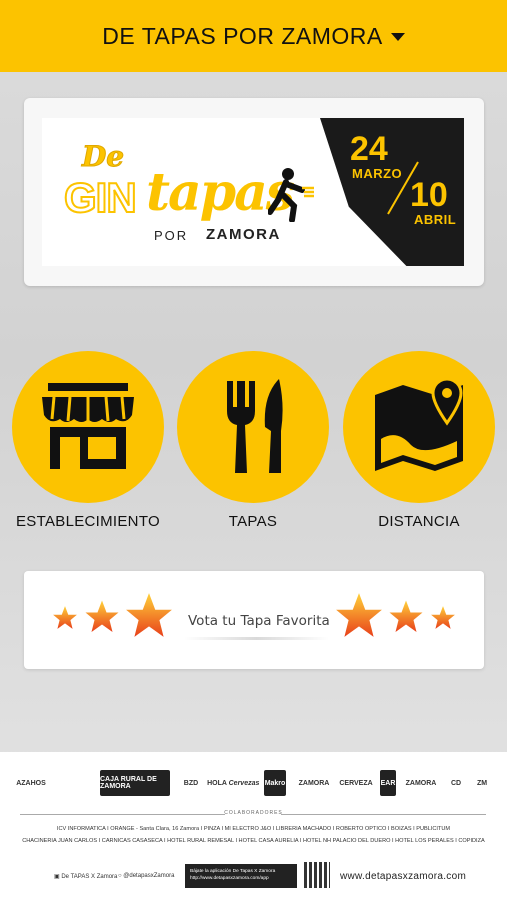 This screenshot has width=507, height=900. I want to click on logo-de: De, so click(103, 157).